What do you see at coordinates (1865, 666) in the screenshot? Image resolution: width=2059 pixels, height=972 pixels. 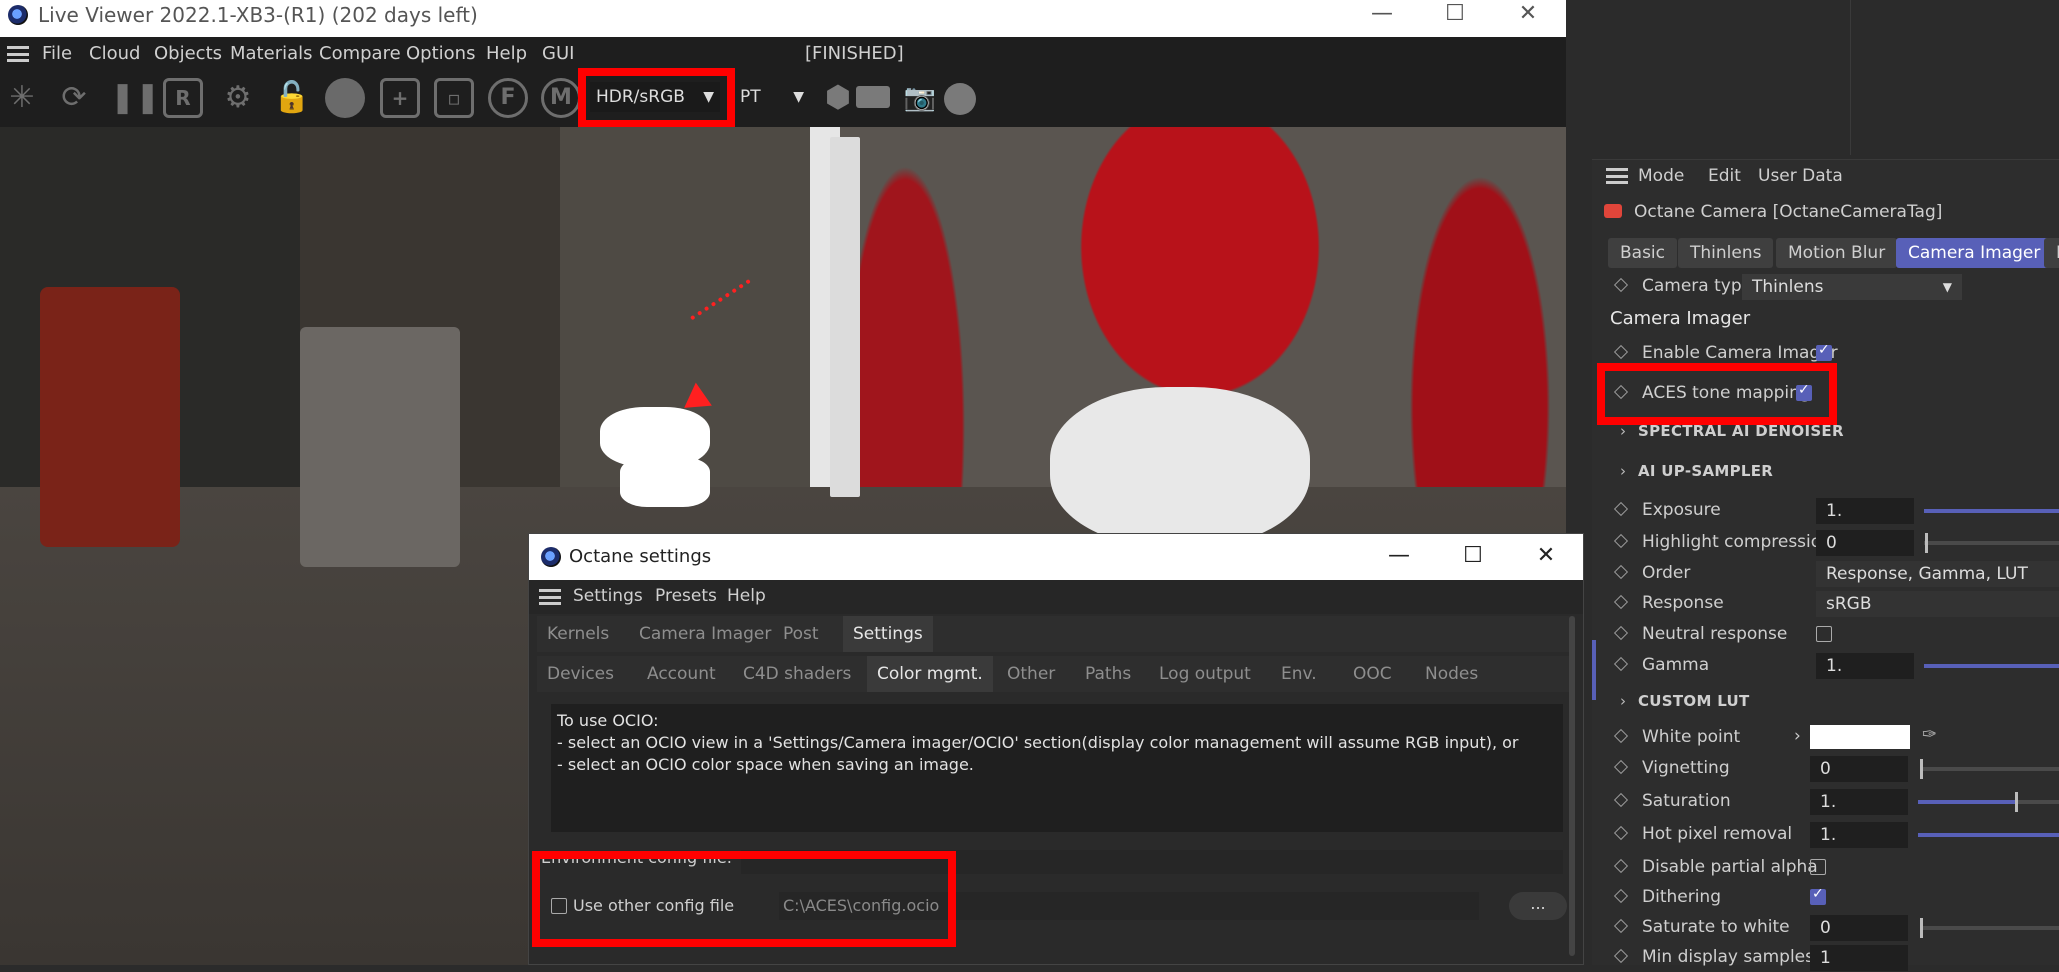 I see `gamma-field: 1.` at bounding box center [1865, 666].